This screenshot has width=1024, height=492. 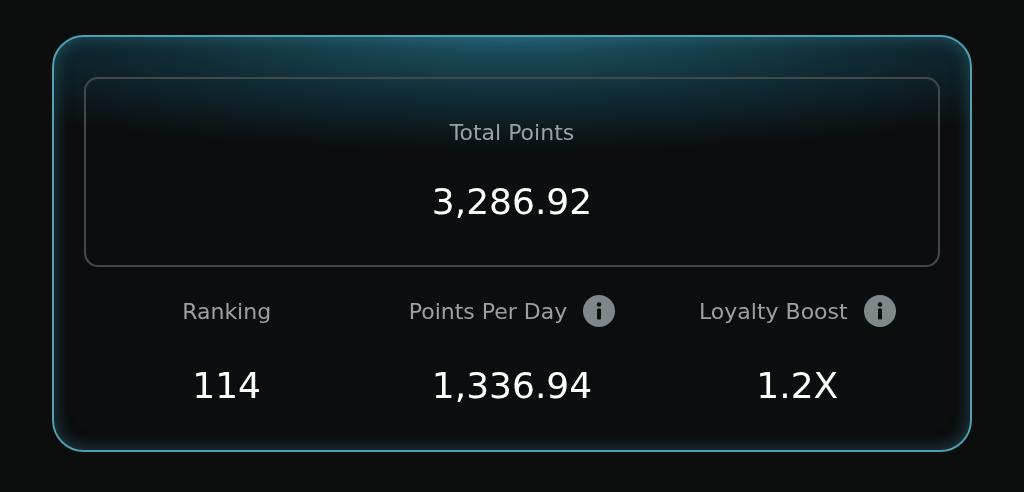 I want to click on stat-value: 1.2X, so click(x=797, y=386).